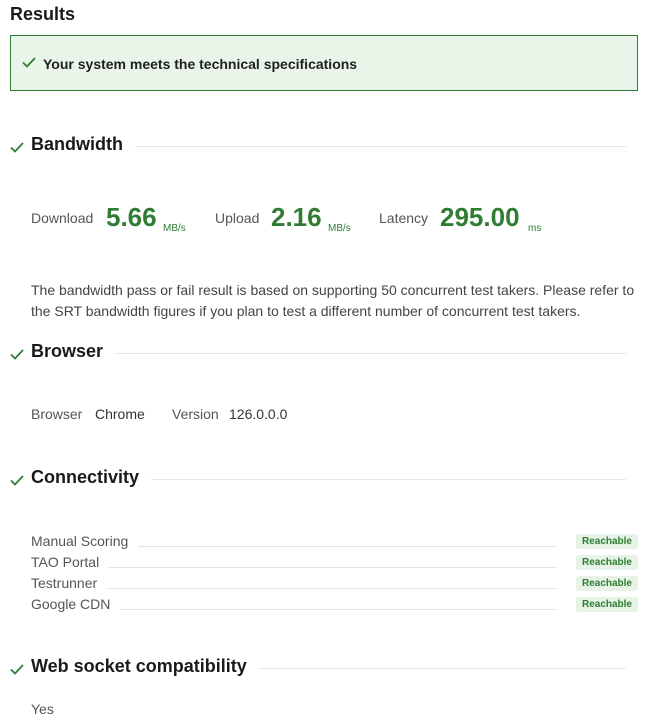 The width and height of the screenshot is (658, 725). I want to click on connectivity-section-heading: Connectivity, so click(318, 479).